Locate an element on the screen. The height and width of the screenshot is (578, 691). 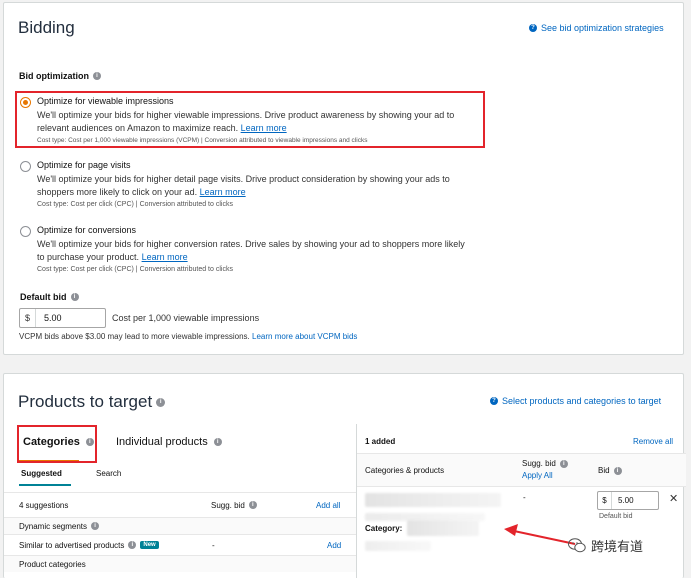
apply-all-button: Apply All is located at coordinates (537, 475).